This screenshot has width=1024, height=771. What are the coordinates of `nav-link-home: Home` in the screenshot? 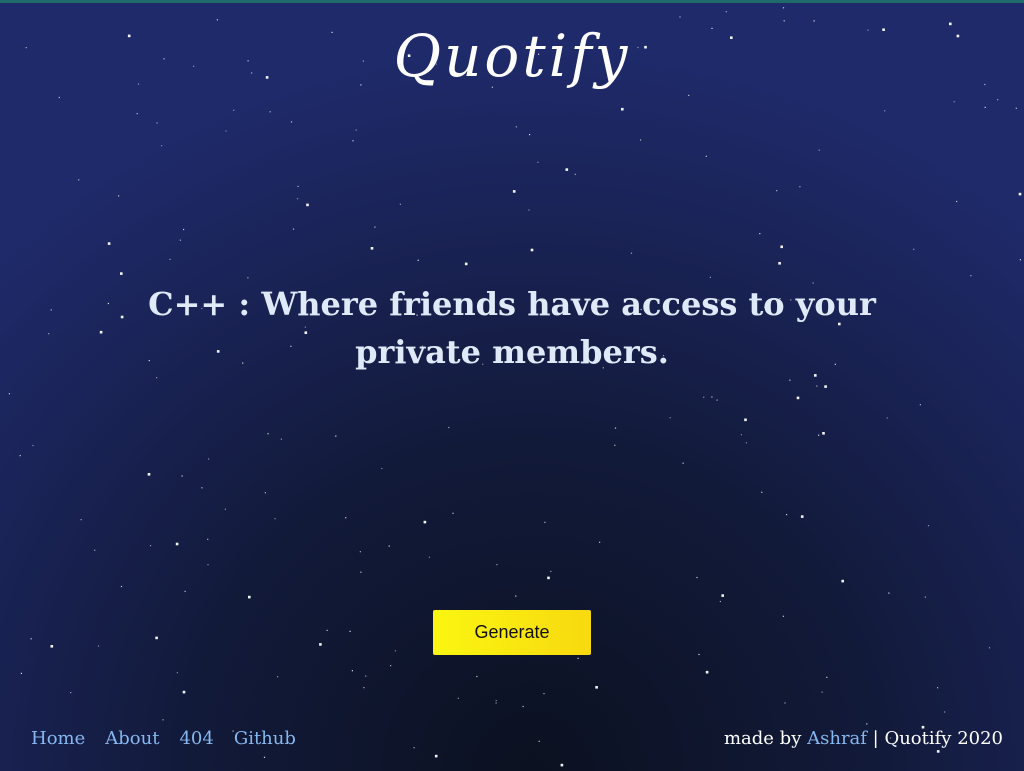 It's located at (58, 740).